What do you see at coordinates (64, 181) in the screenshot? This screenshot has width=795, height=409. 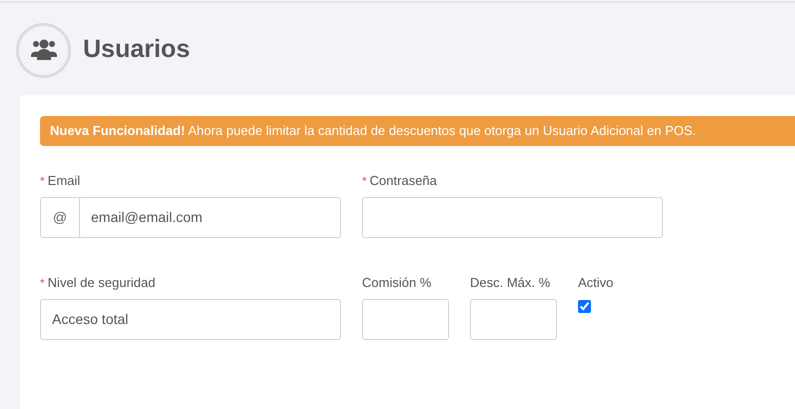 I see `field-label: Email` at bounding box center [64, 181].